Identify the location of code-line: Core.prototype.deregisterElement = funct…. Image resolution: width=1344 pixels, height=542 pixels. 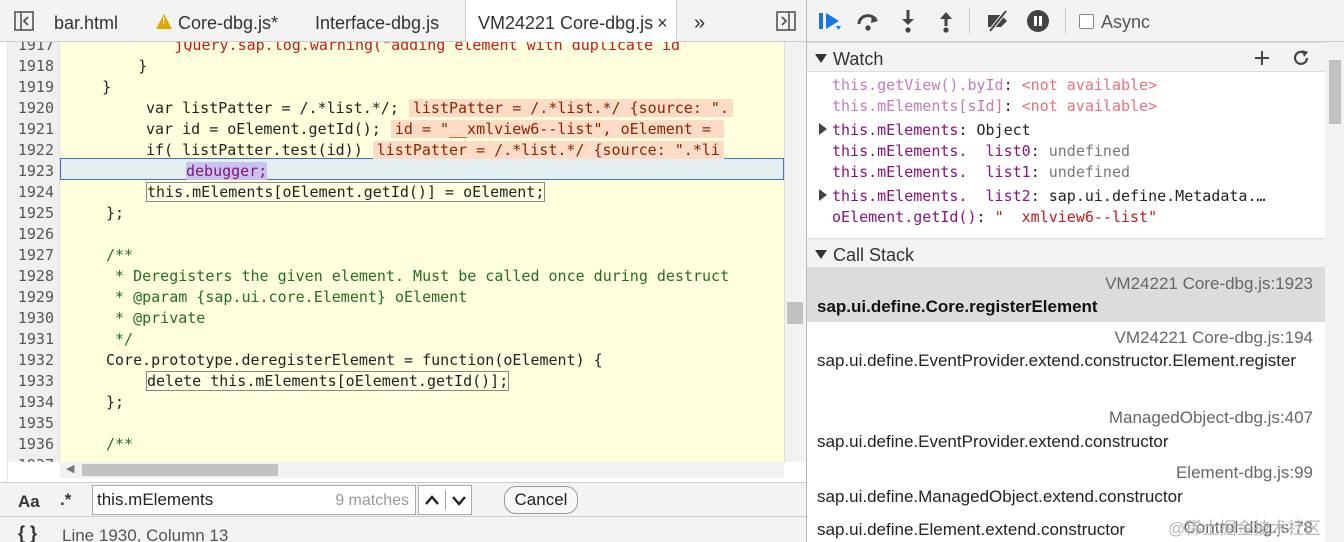
(354, 360).